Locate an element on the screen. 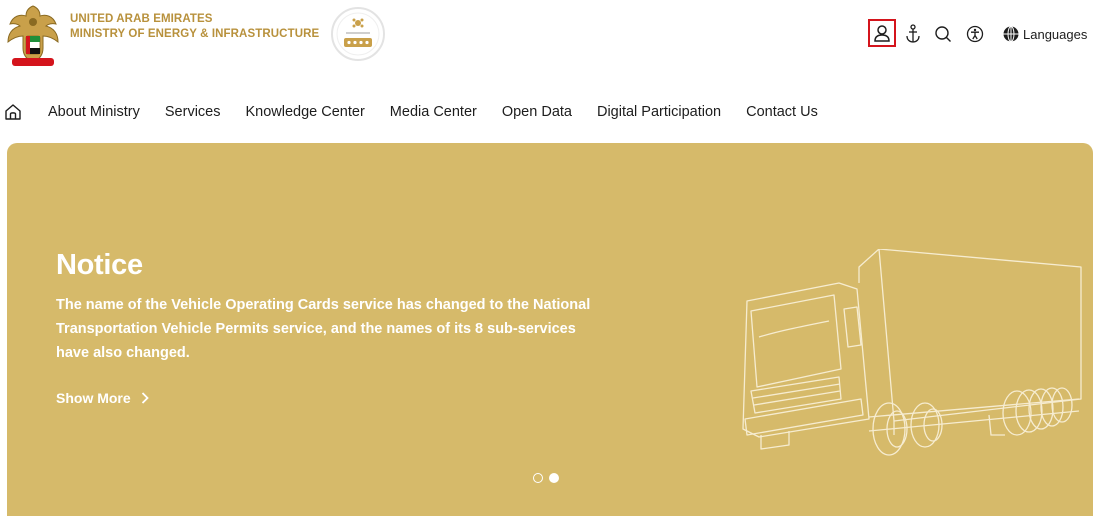 This screenshot has height=516, width=1097. uae-emblem-icon is located at coordinates (33, 35).